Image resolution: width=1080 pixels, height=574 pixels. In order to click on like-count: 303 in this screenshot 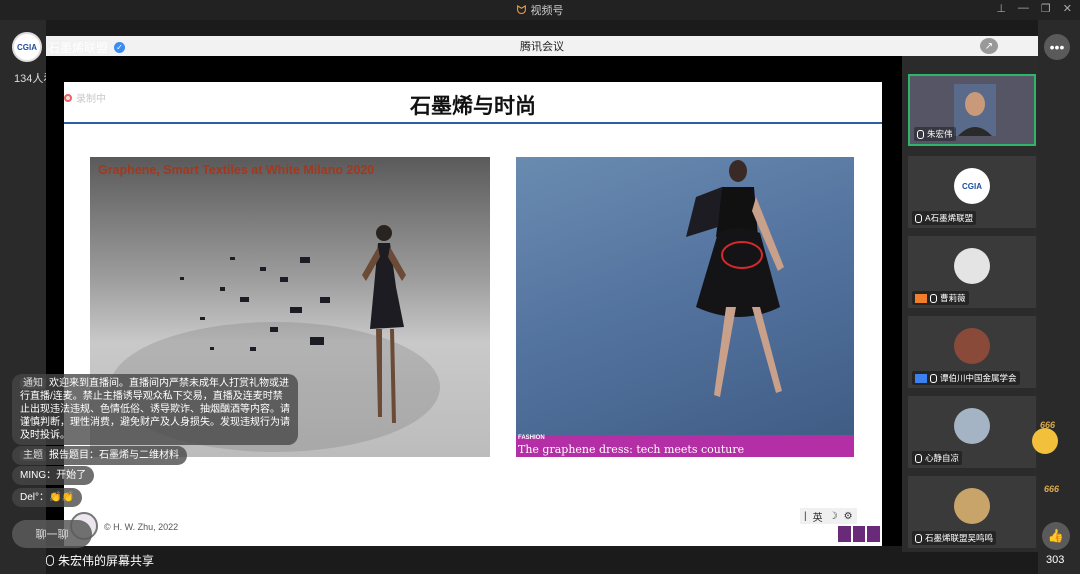, I will do `click(1055, 560)`.